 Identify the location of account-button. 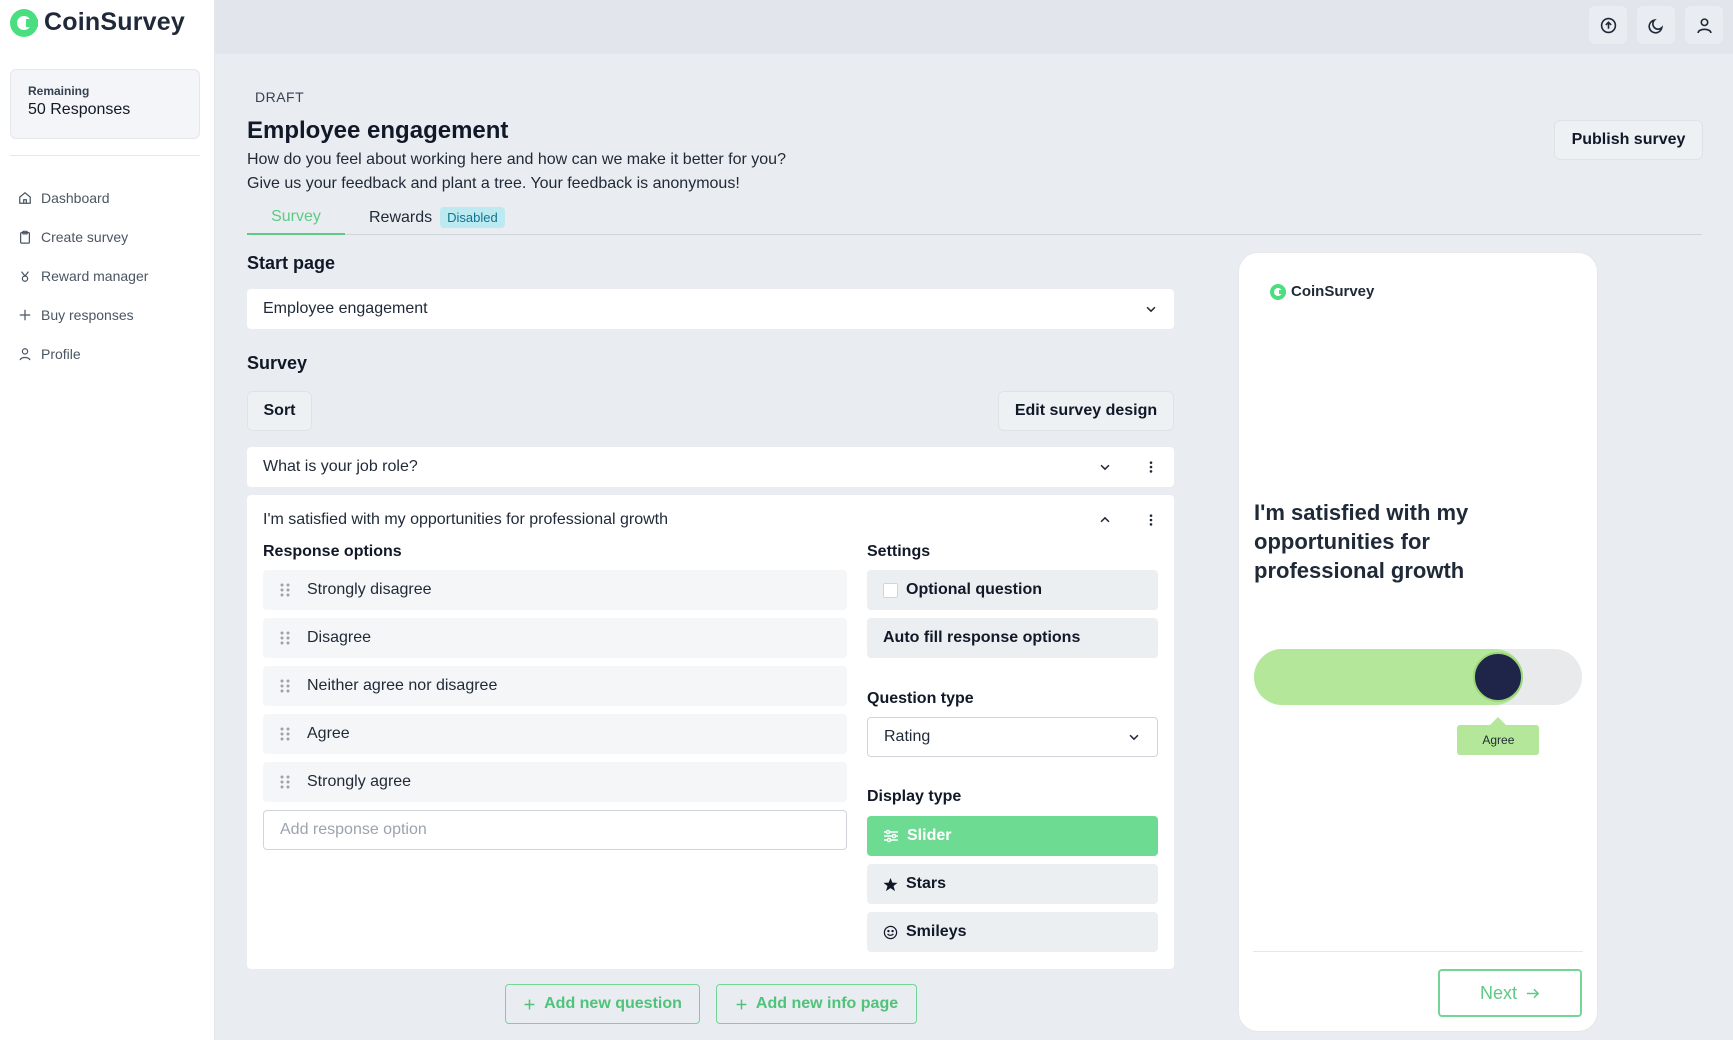
(1704, 25).